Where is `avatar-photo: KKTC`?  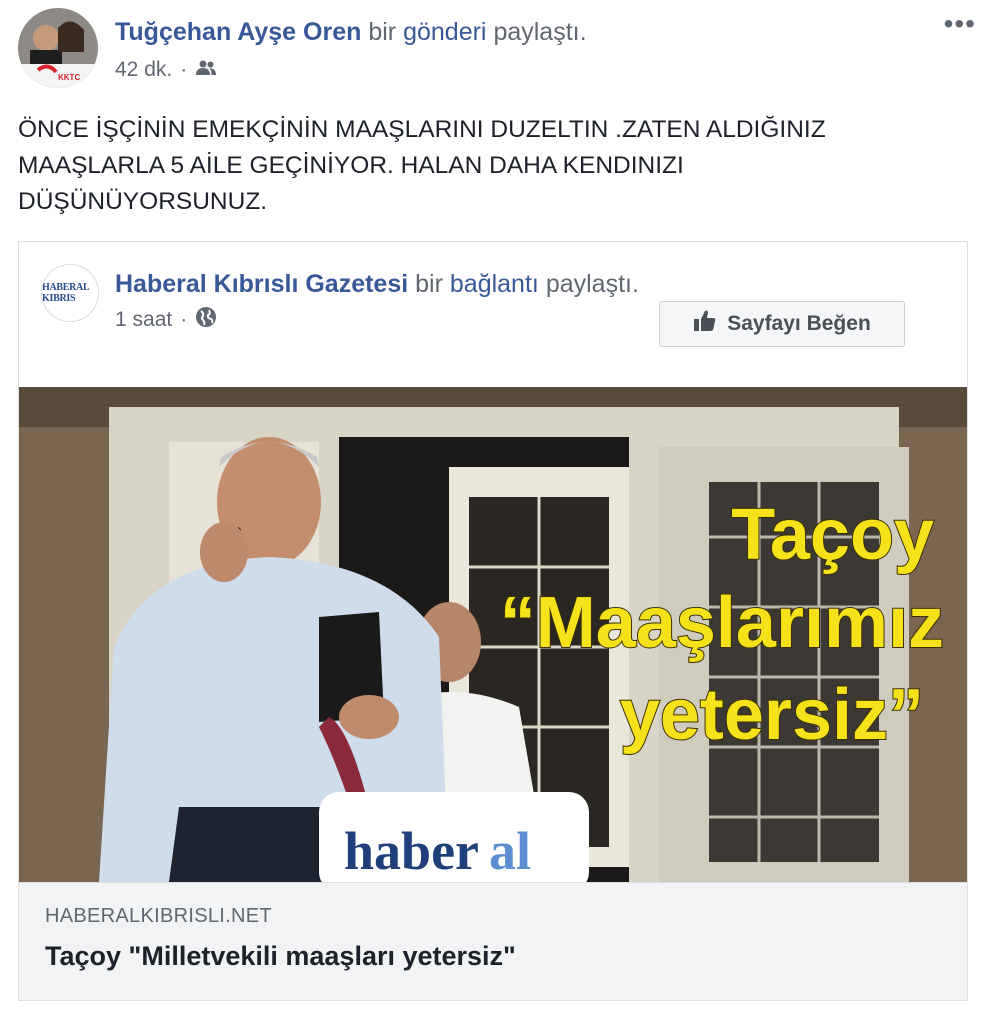 avatar-photo: KKTC is located at coordinates (58, 48).